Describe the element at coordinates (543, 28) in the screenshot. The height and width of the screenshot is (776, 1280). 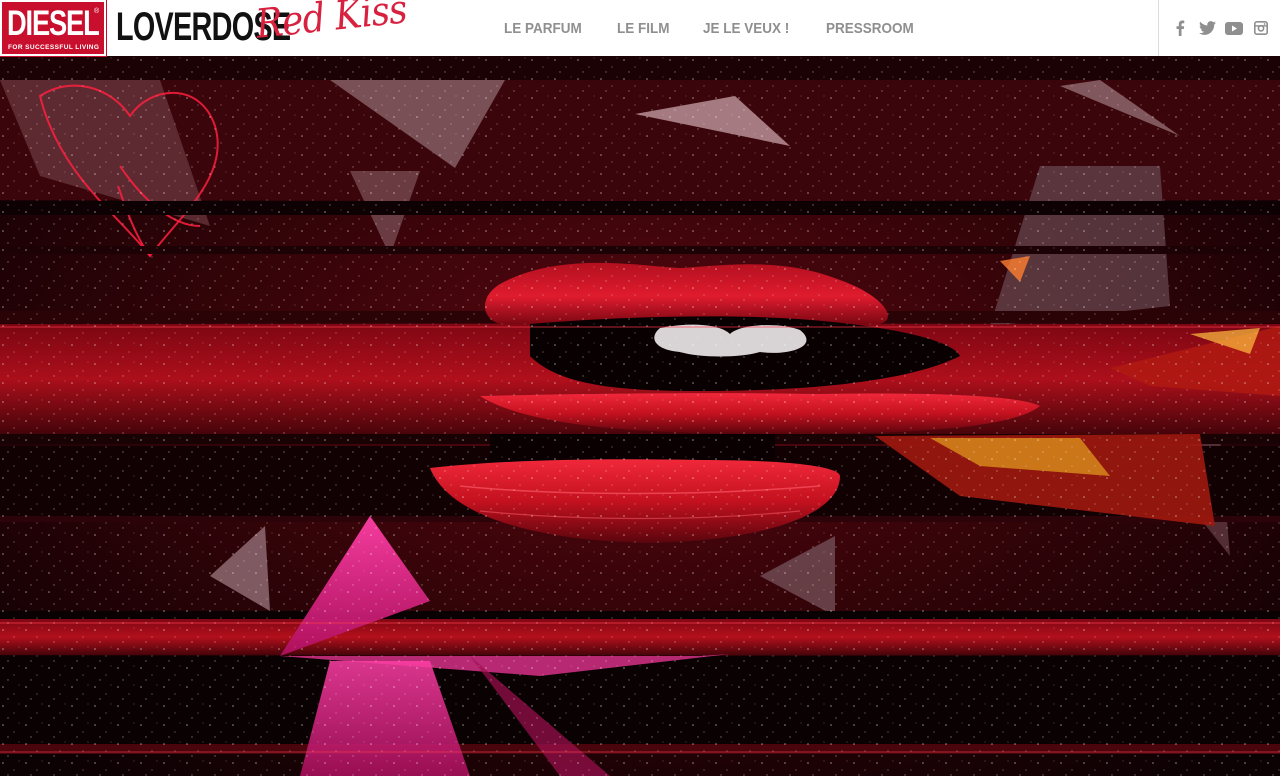
I see `nav-item-le-parfum: LE PARFUM` at that location.